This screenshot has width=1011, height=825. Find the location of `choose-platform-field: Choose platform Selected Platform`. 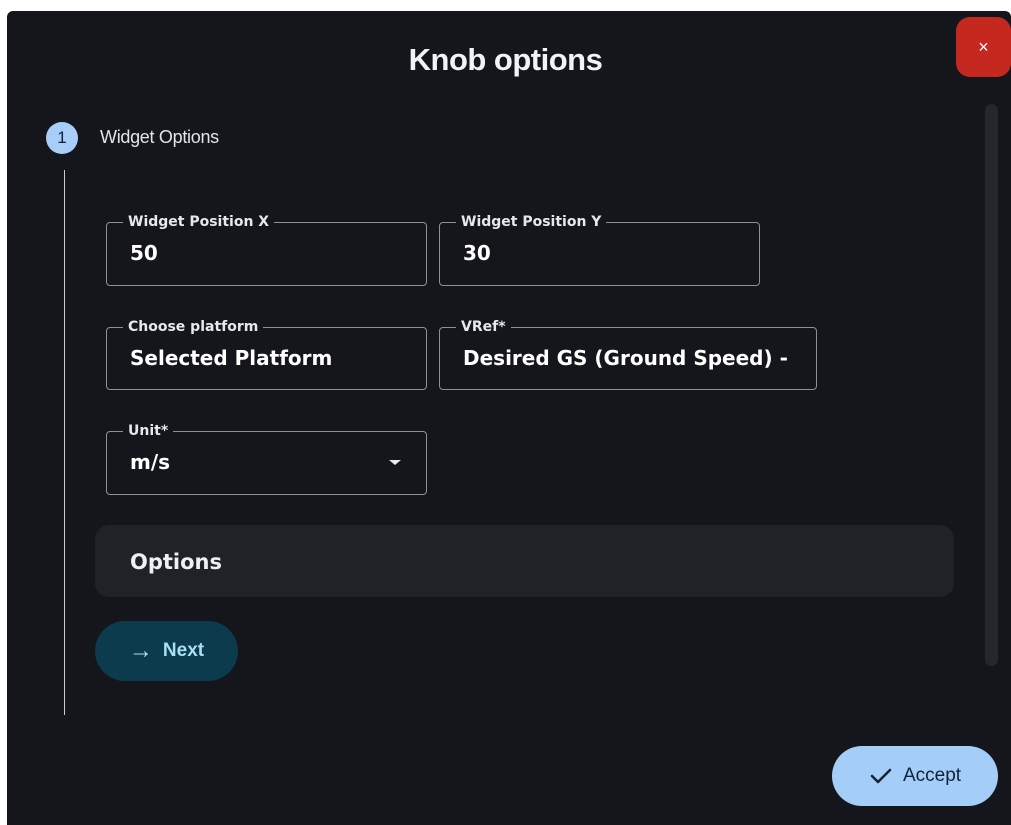

choose-platform-field: Choose platform Selected Platform is located at coordinates (266, 354).